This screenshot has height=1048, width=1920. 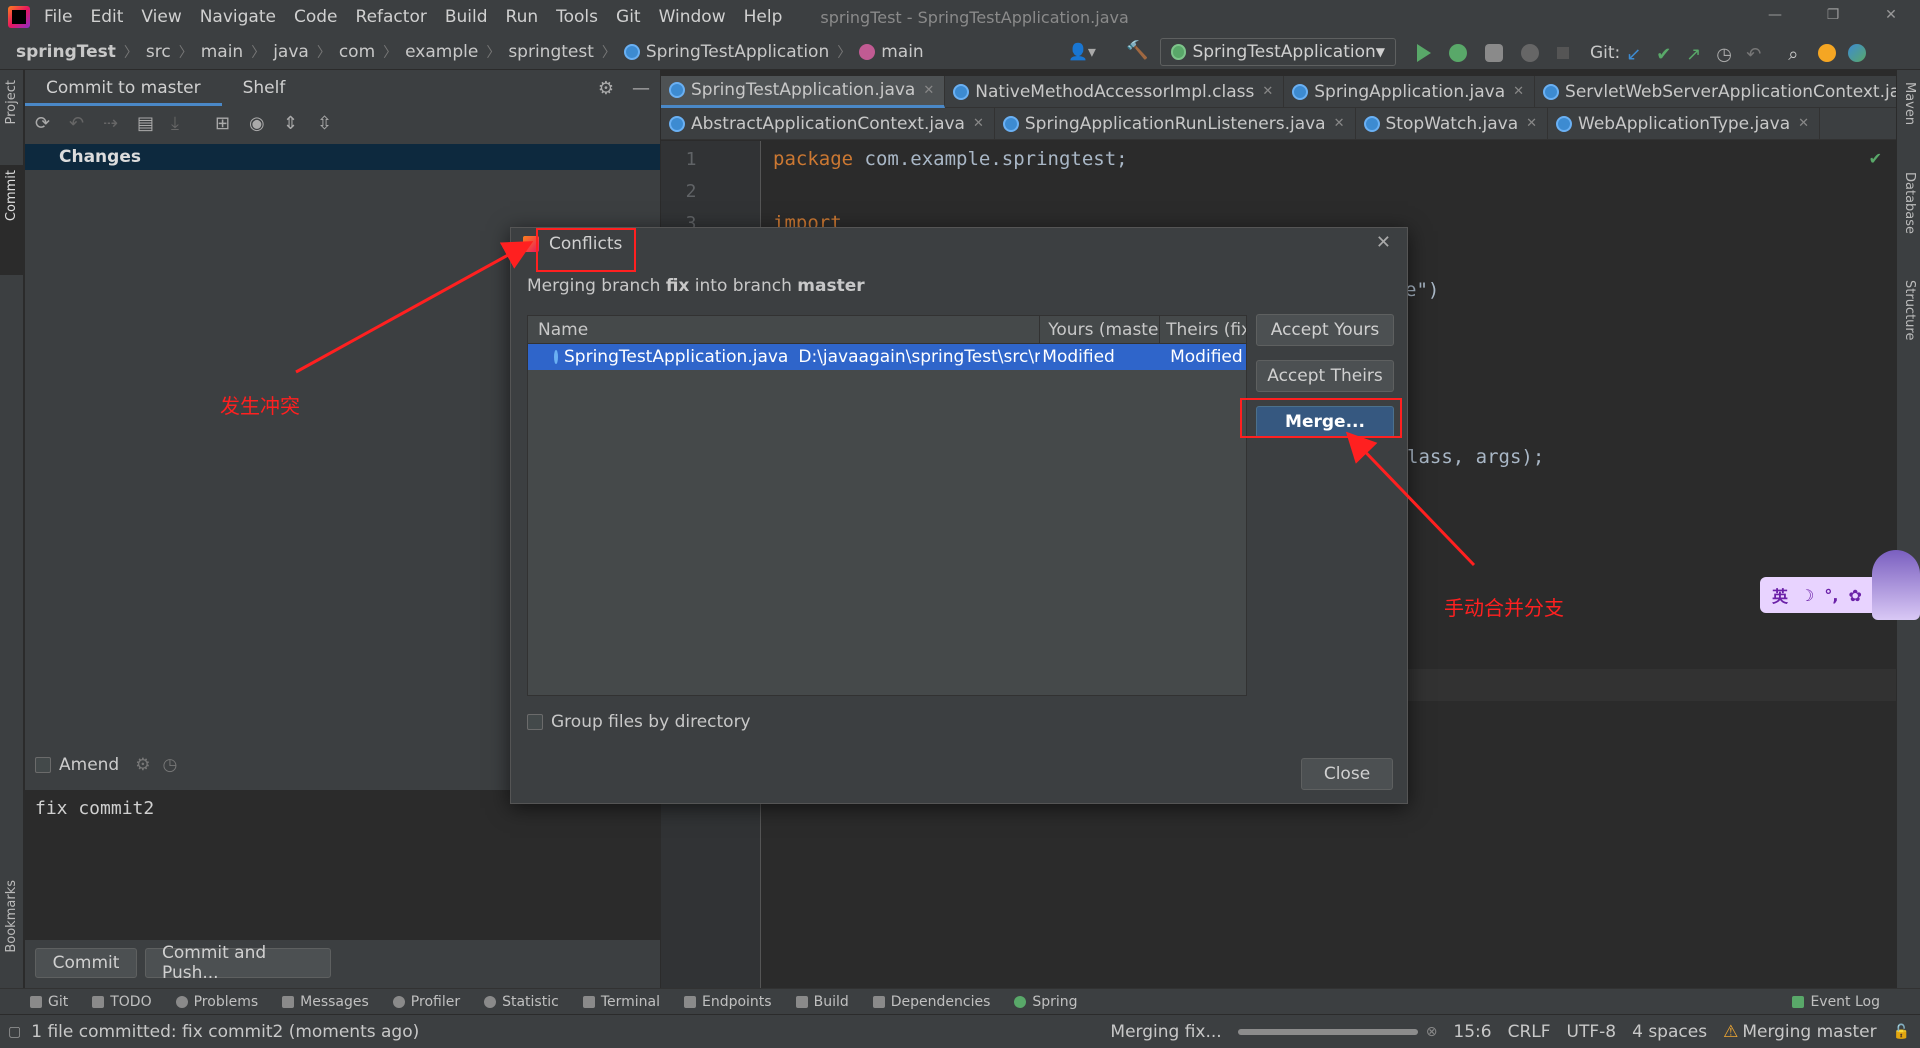 I want to click on statistic-icon, so click(x=490, y=1001).